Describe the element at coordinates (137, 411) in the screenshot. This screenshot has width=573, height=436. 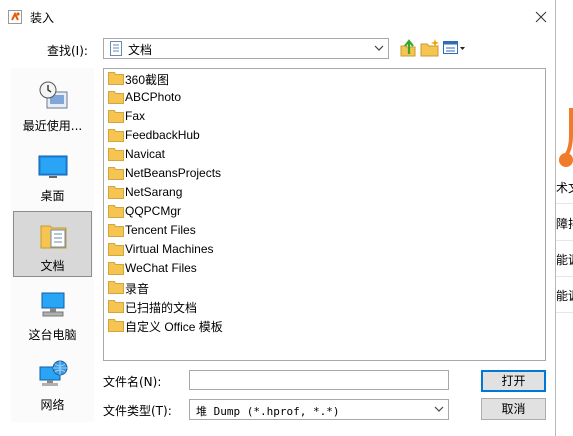
I see `filetype-label: 文件类型(T):` at that location.